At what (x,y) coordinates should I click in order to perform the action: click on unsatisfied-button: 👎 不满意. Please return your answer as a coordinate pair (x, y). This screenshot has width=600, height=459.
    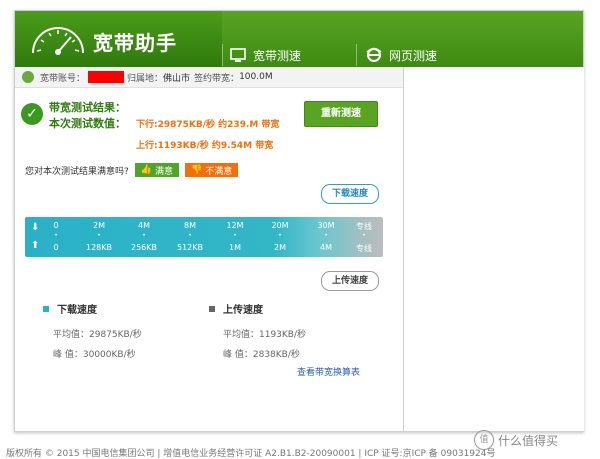
    Looking at the image, I should click on (212, 170).